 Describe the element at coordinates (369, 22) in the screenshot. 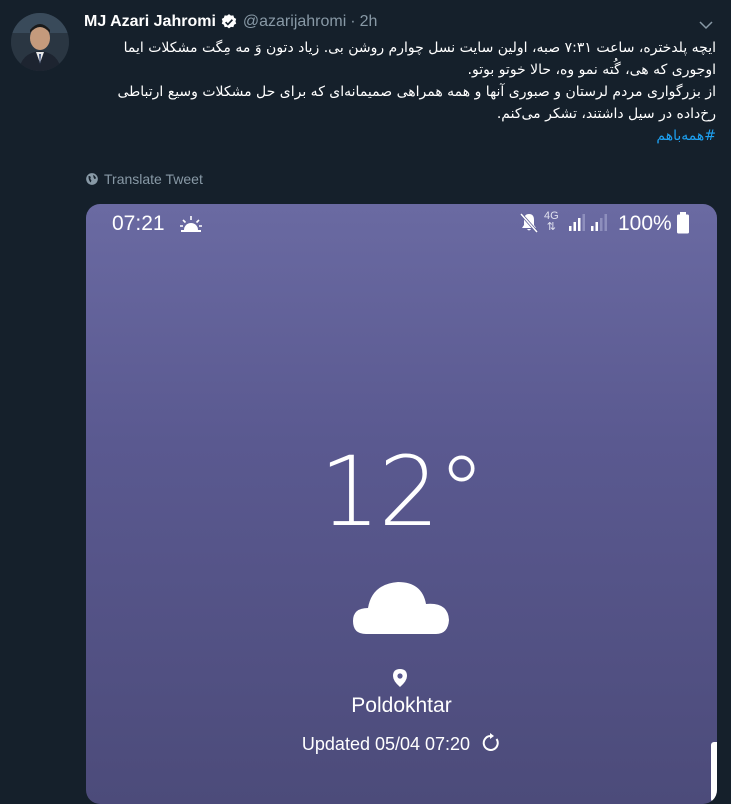

I see `tweet-time: 2h` at that location.